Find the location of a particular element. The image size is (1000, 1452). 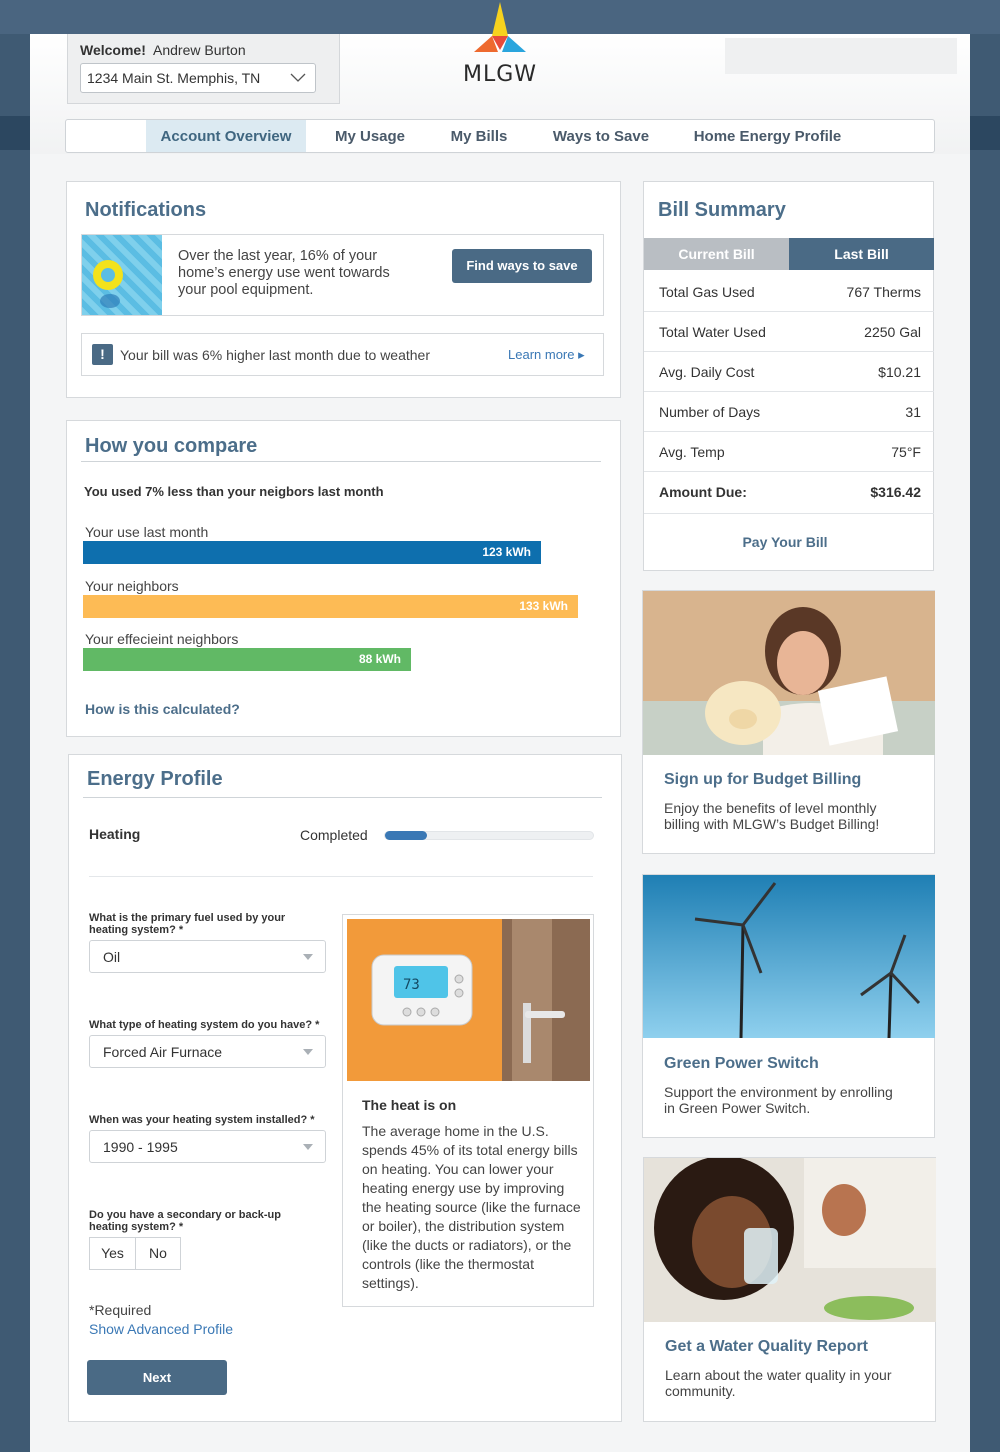

row-label: Avg. Temp is located at coordinates (692, 452).